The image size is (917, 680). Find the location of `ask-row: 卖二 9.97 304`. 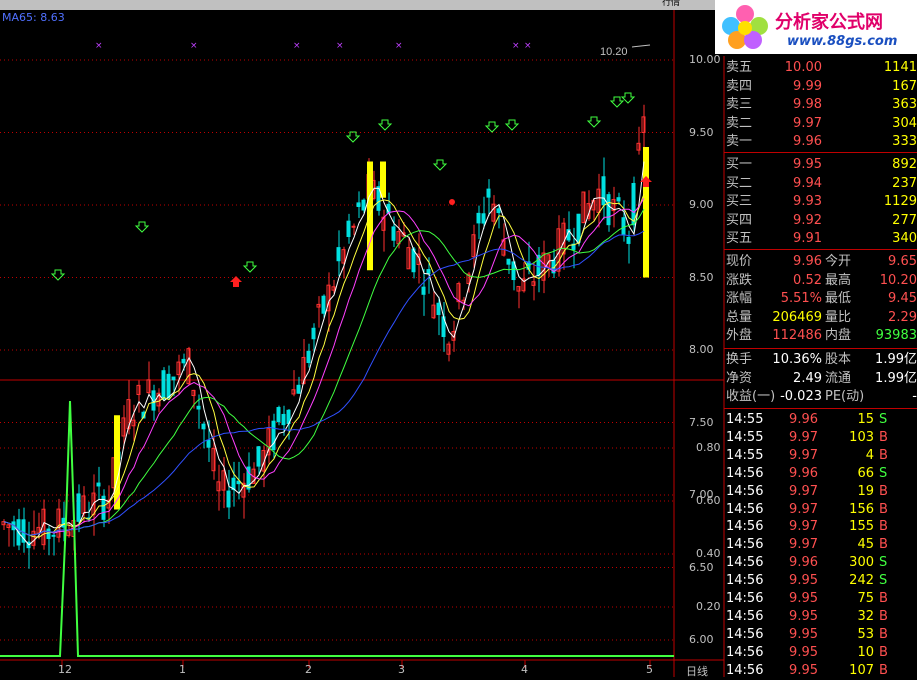

ask-row: 卖二 9.97 304 is located at coordinates (820, 124).